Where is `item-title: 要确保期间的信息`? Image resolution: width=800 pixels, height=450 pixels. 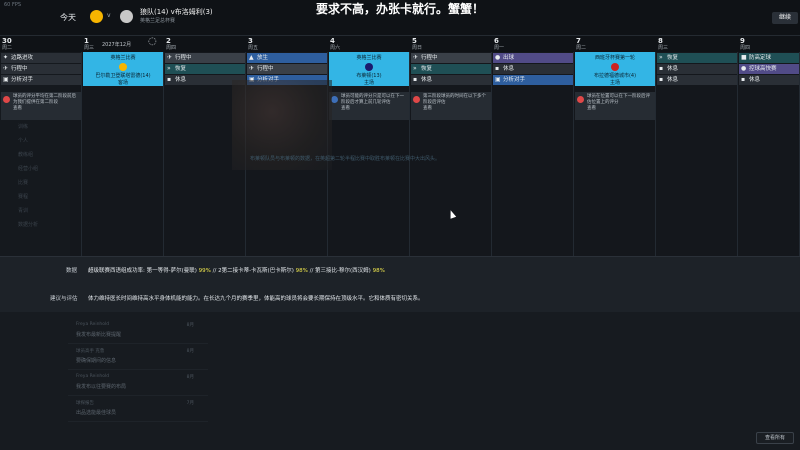 item-title: 要确保期间的信息 is located at coordinates (96, 361).